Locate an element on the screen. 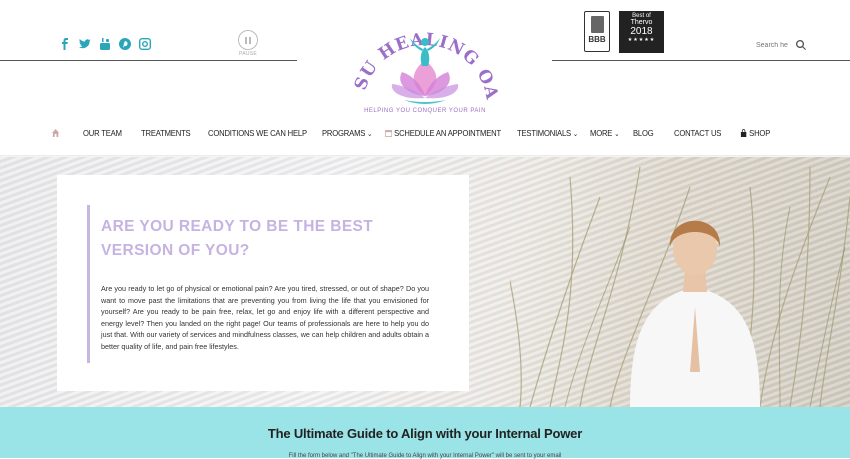 The height and width of the screenshot is (459, 850). calendar-icon is located at coordinates (389, 133).